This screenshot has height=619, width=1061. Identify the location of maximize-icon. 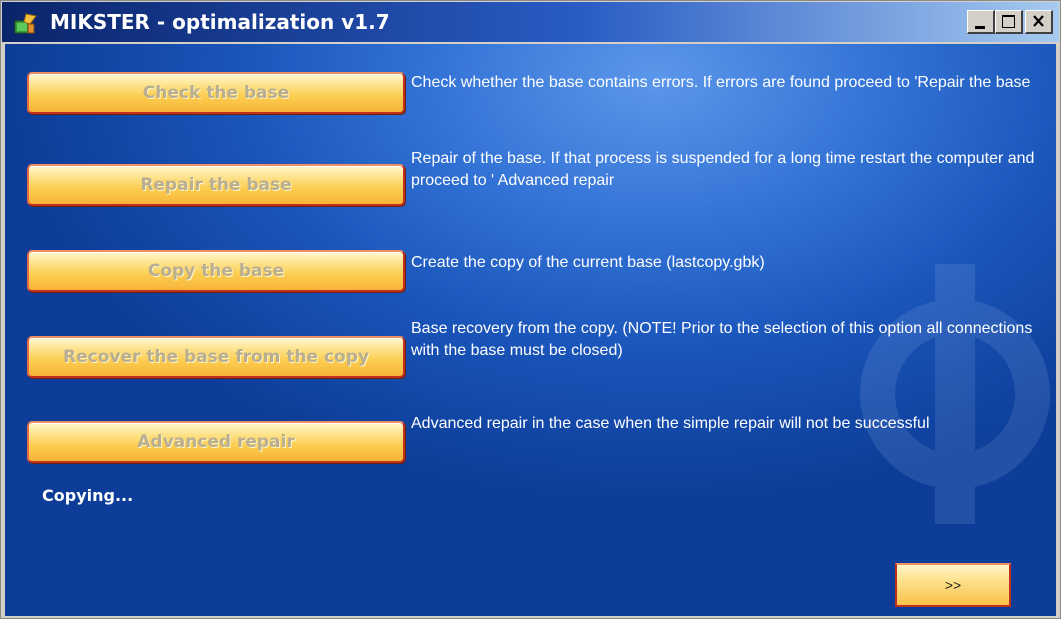
(1008, 21).